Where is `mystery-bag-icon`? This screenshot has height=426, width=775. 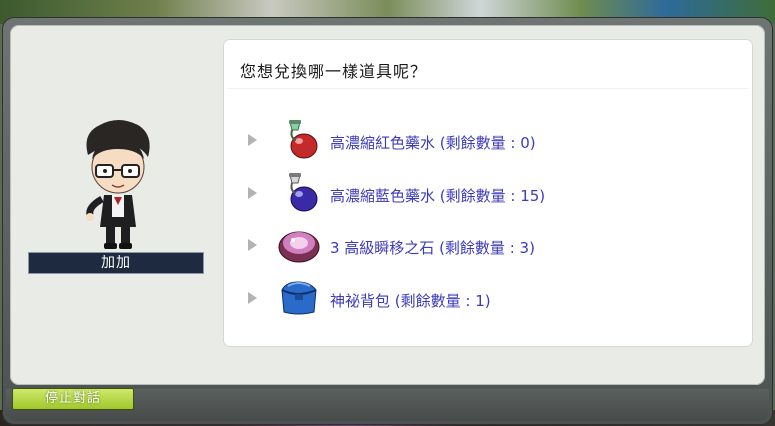 mystery-bag-icon is located at coordinates (299, 298).